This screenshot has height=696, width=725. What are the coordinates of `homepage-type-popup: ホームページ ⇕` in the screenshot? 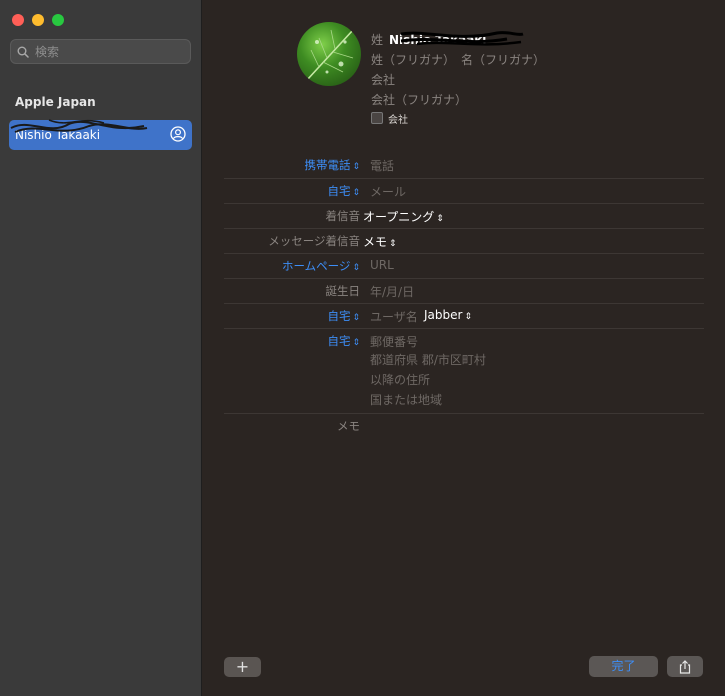 It's located at (321, 266).